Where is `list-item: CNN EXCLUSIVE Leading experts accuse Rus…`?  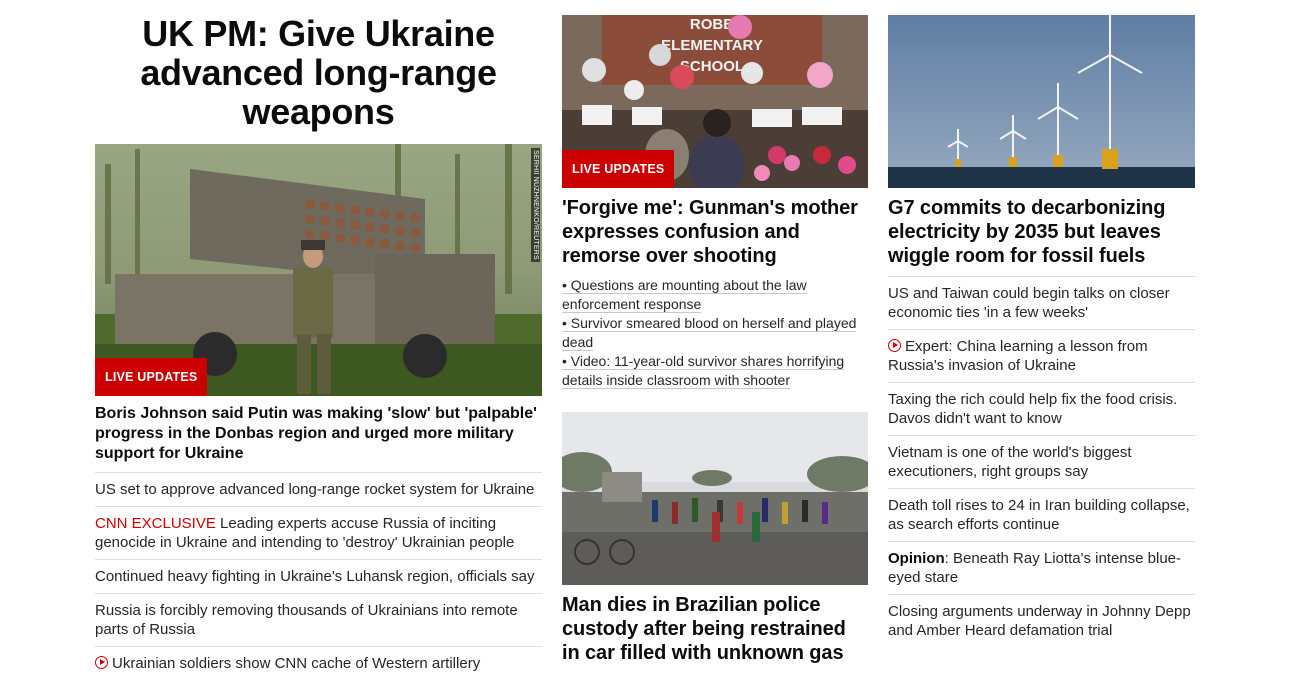 list-item: CNN EXCLUSIVE Leading experts accuse Rus… is located at coordinates (318, 532).